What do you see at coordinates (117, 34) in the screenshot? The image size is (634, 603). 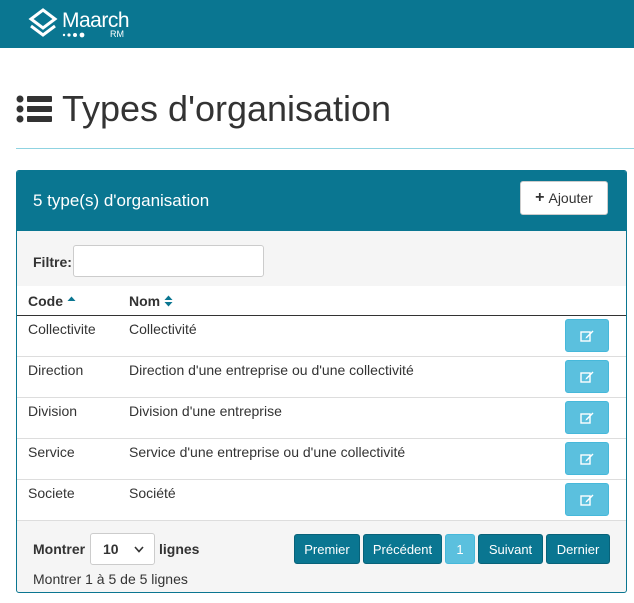 I see `brand-sub: RM` at bounding box center [117, 34].